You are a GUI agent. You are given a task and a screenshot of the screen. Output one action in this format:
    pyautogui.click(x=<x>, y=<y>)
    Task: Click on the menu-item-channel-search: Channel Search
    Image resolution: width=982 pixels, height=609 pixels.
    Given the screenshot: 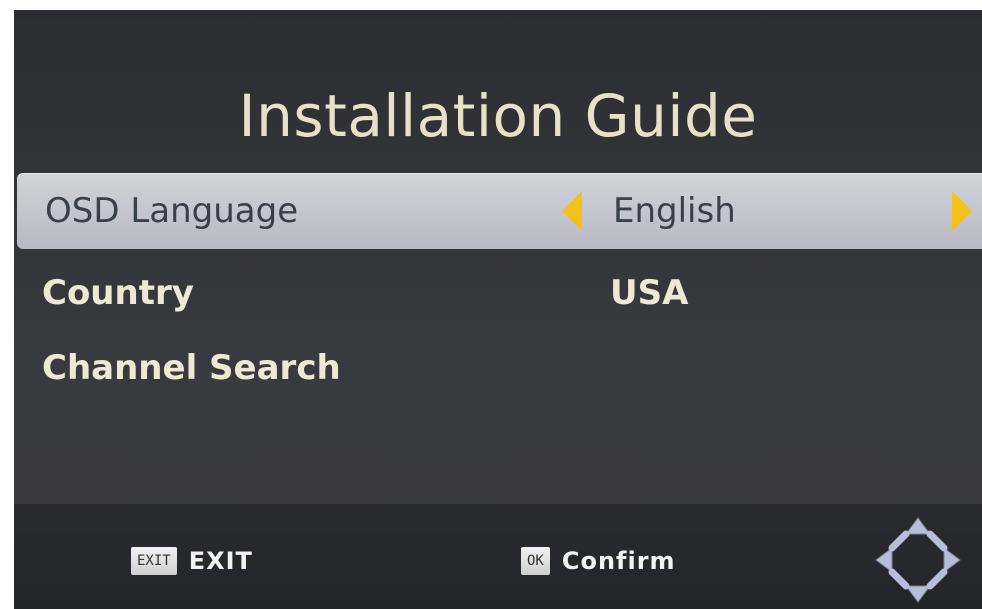 What is the action you would take?
    pyautogui.click(x=498, y=368)
    